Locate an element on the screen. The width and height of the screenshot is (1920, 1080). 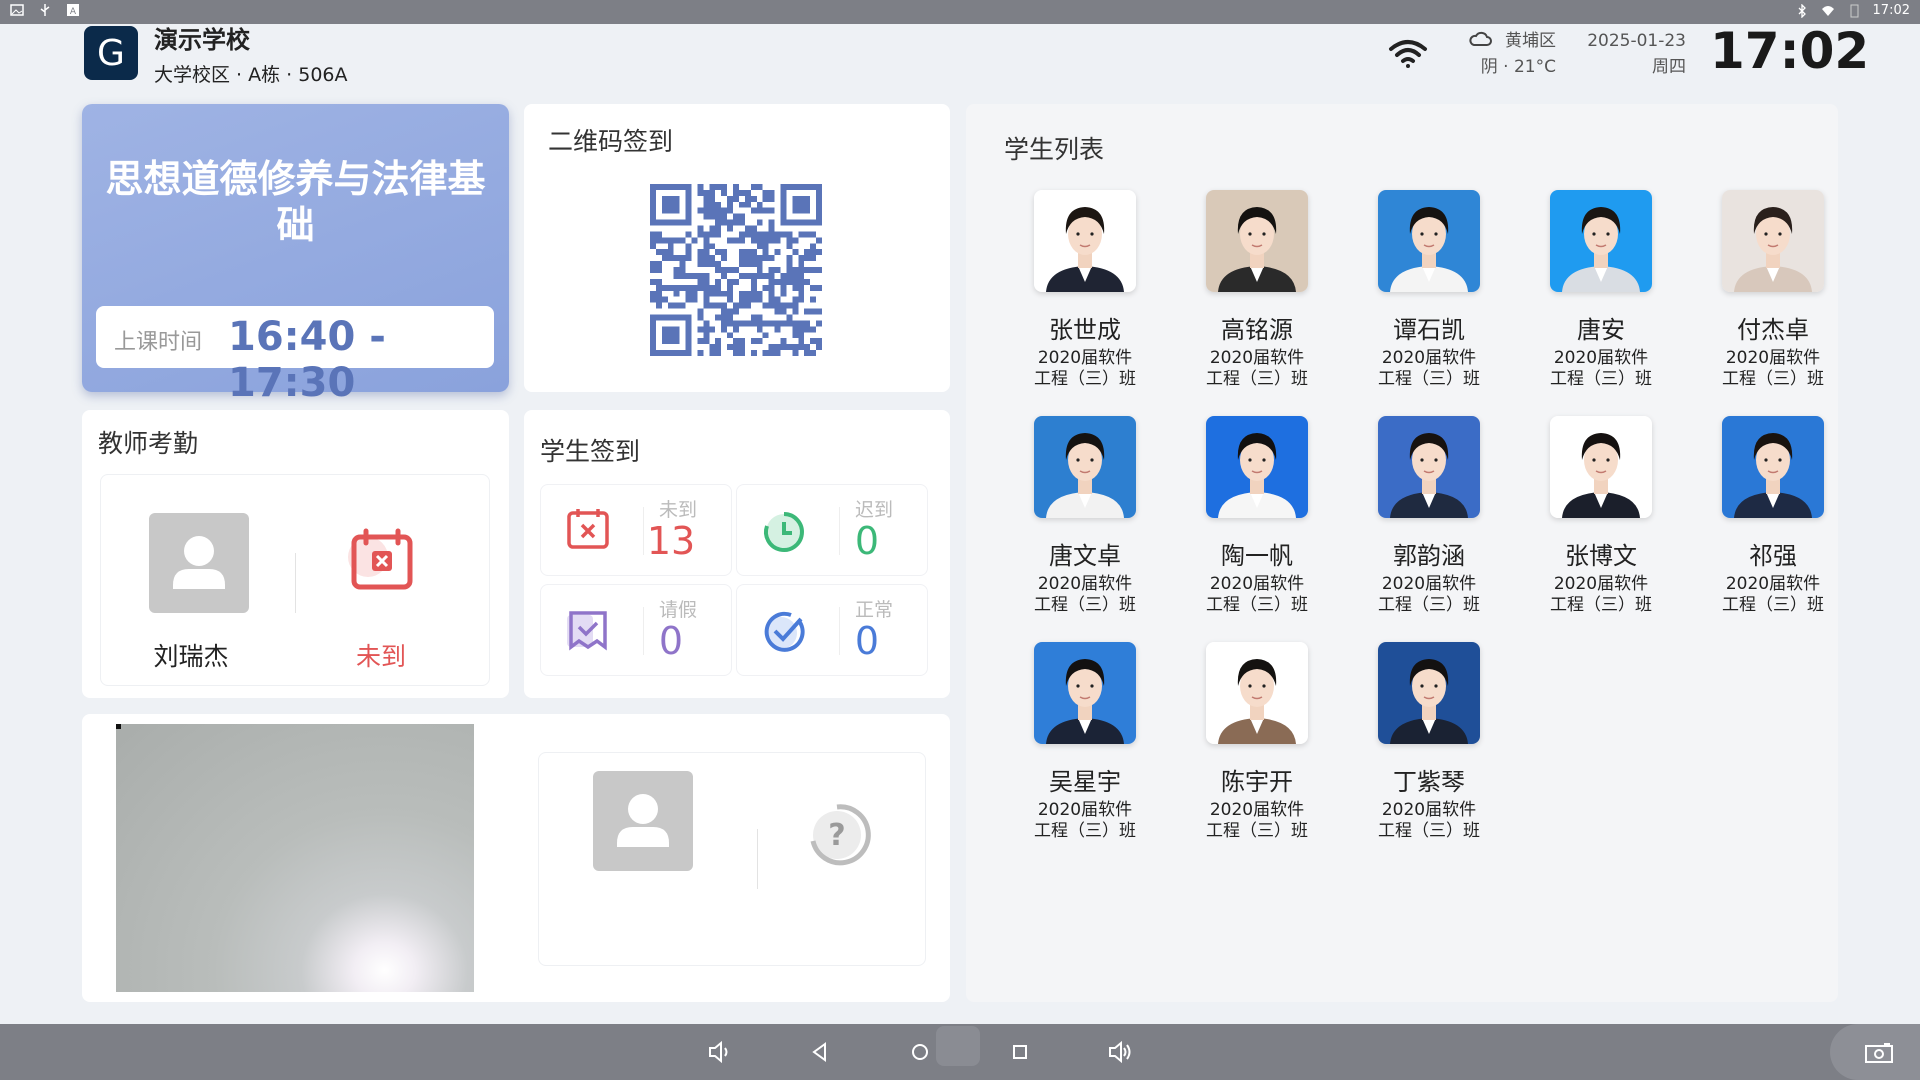
usb-icon is located at coordinates (45, 10).